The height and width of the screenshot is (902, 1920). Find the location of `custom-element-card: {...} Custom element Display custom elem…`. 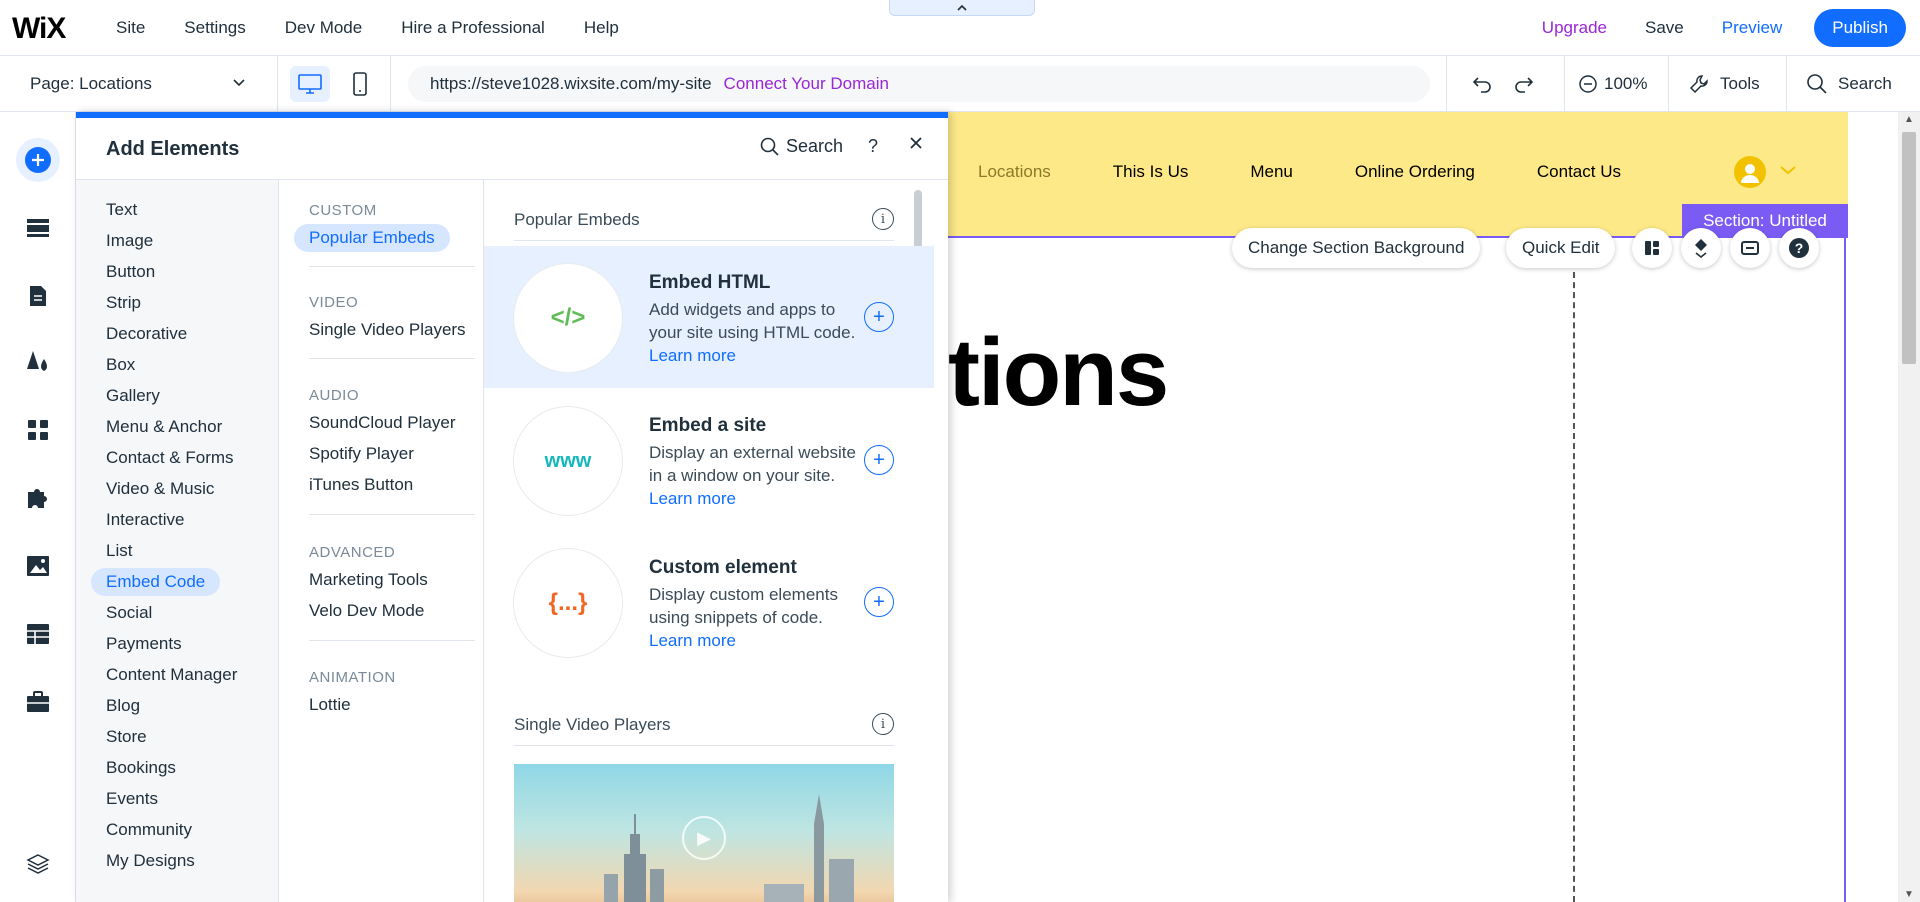

custom-element-card: {...} Custom element Display custom elem… is located at coordinates (709, 602).